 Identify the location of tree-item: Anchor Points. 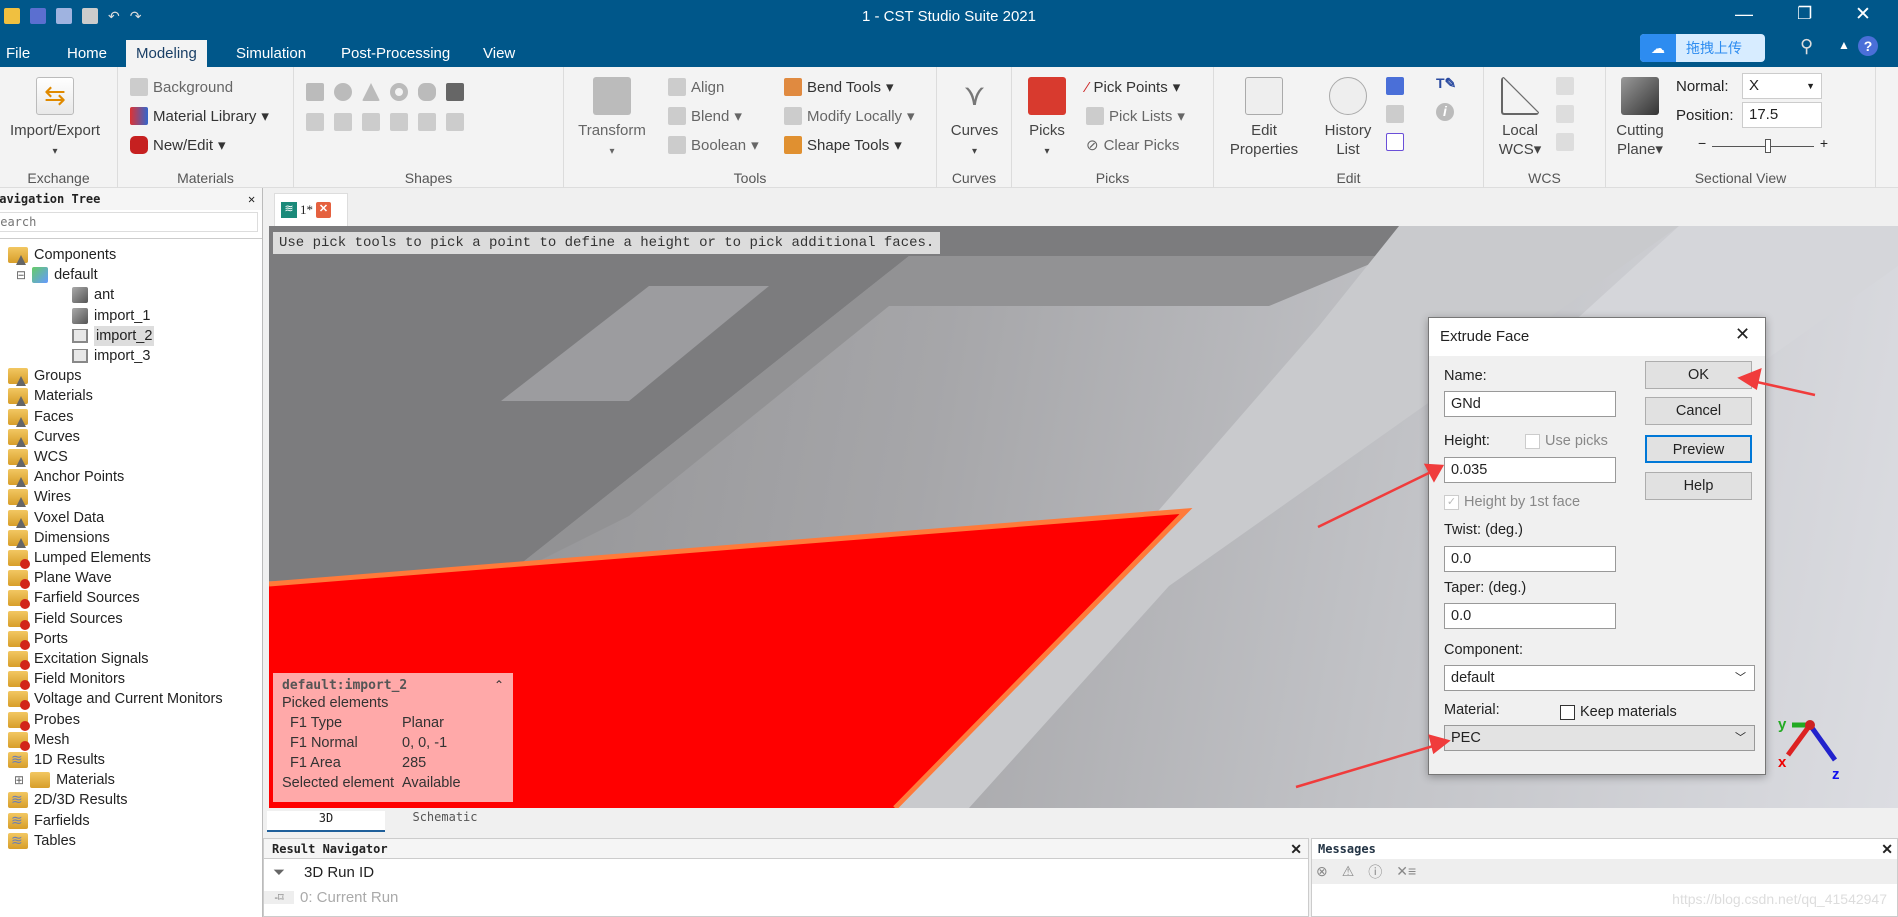
(66, 477).